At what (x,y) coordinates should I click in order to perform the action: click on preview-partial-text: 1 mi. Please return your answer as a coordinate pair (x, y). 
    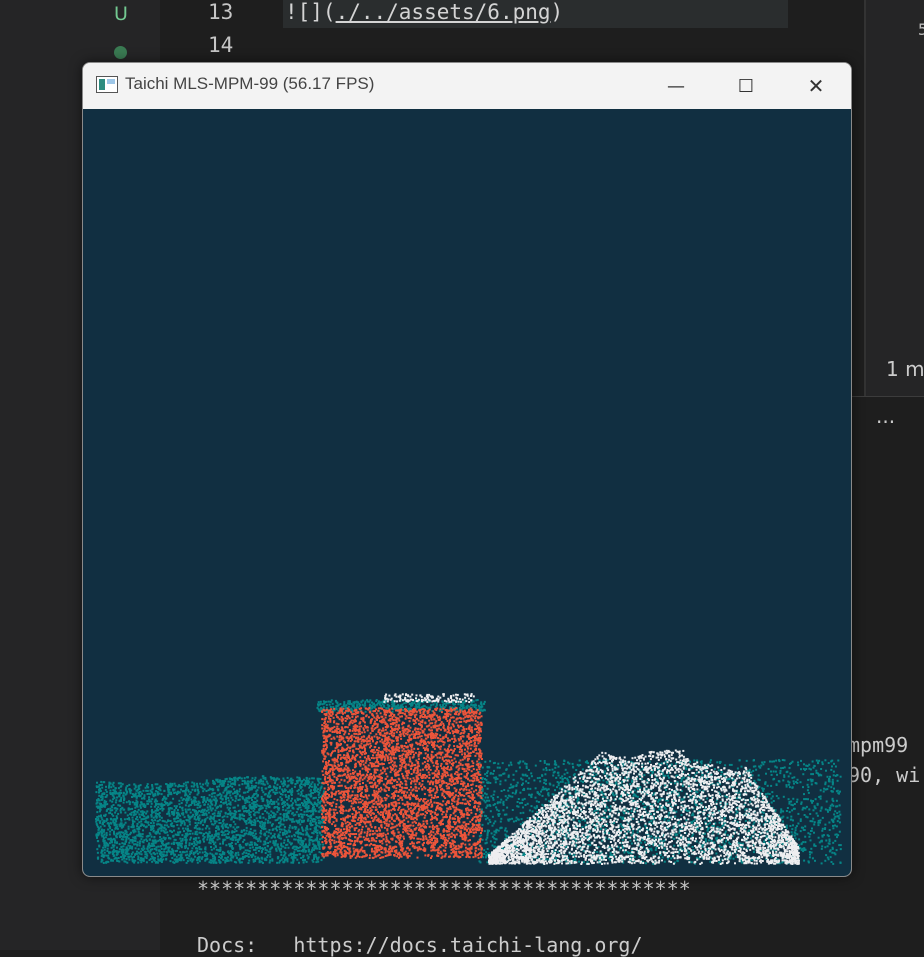
    Looking at the image, I should click on (905, 369).